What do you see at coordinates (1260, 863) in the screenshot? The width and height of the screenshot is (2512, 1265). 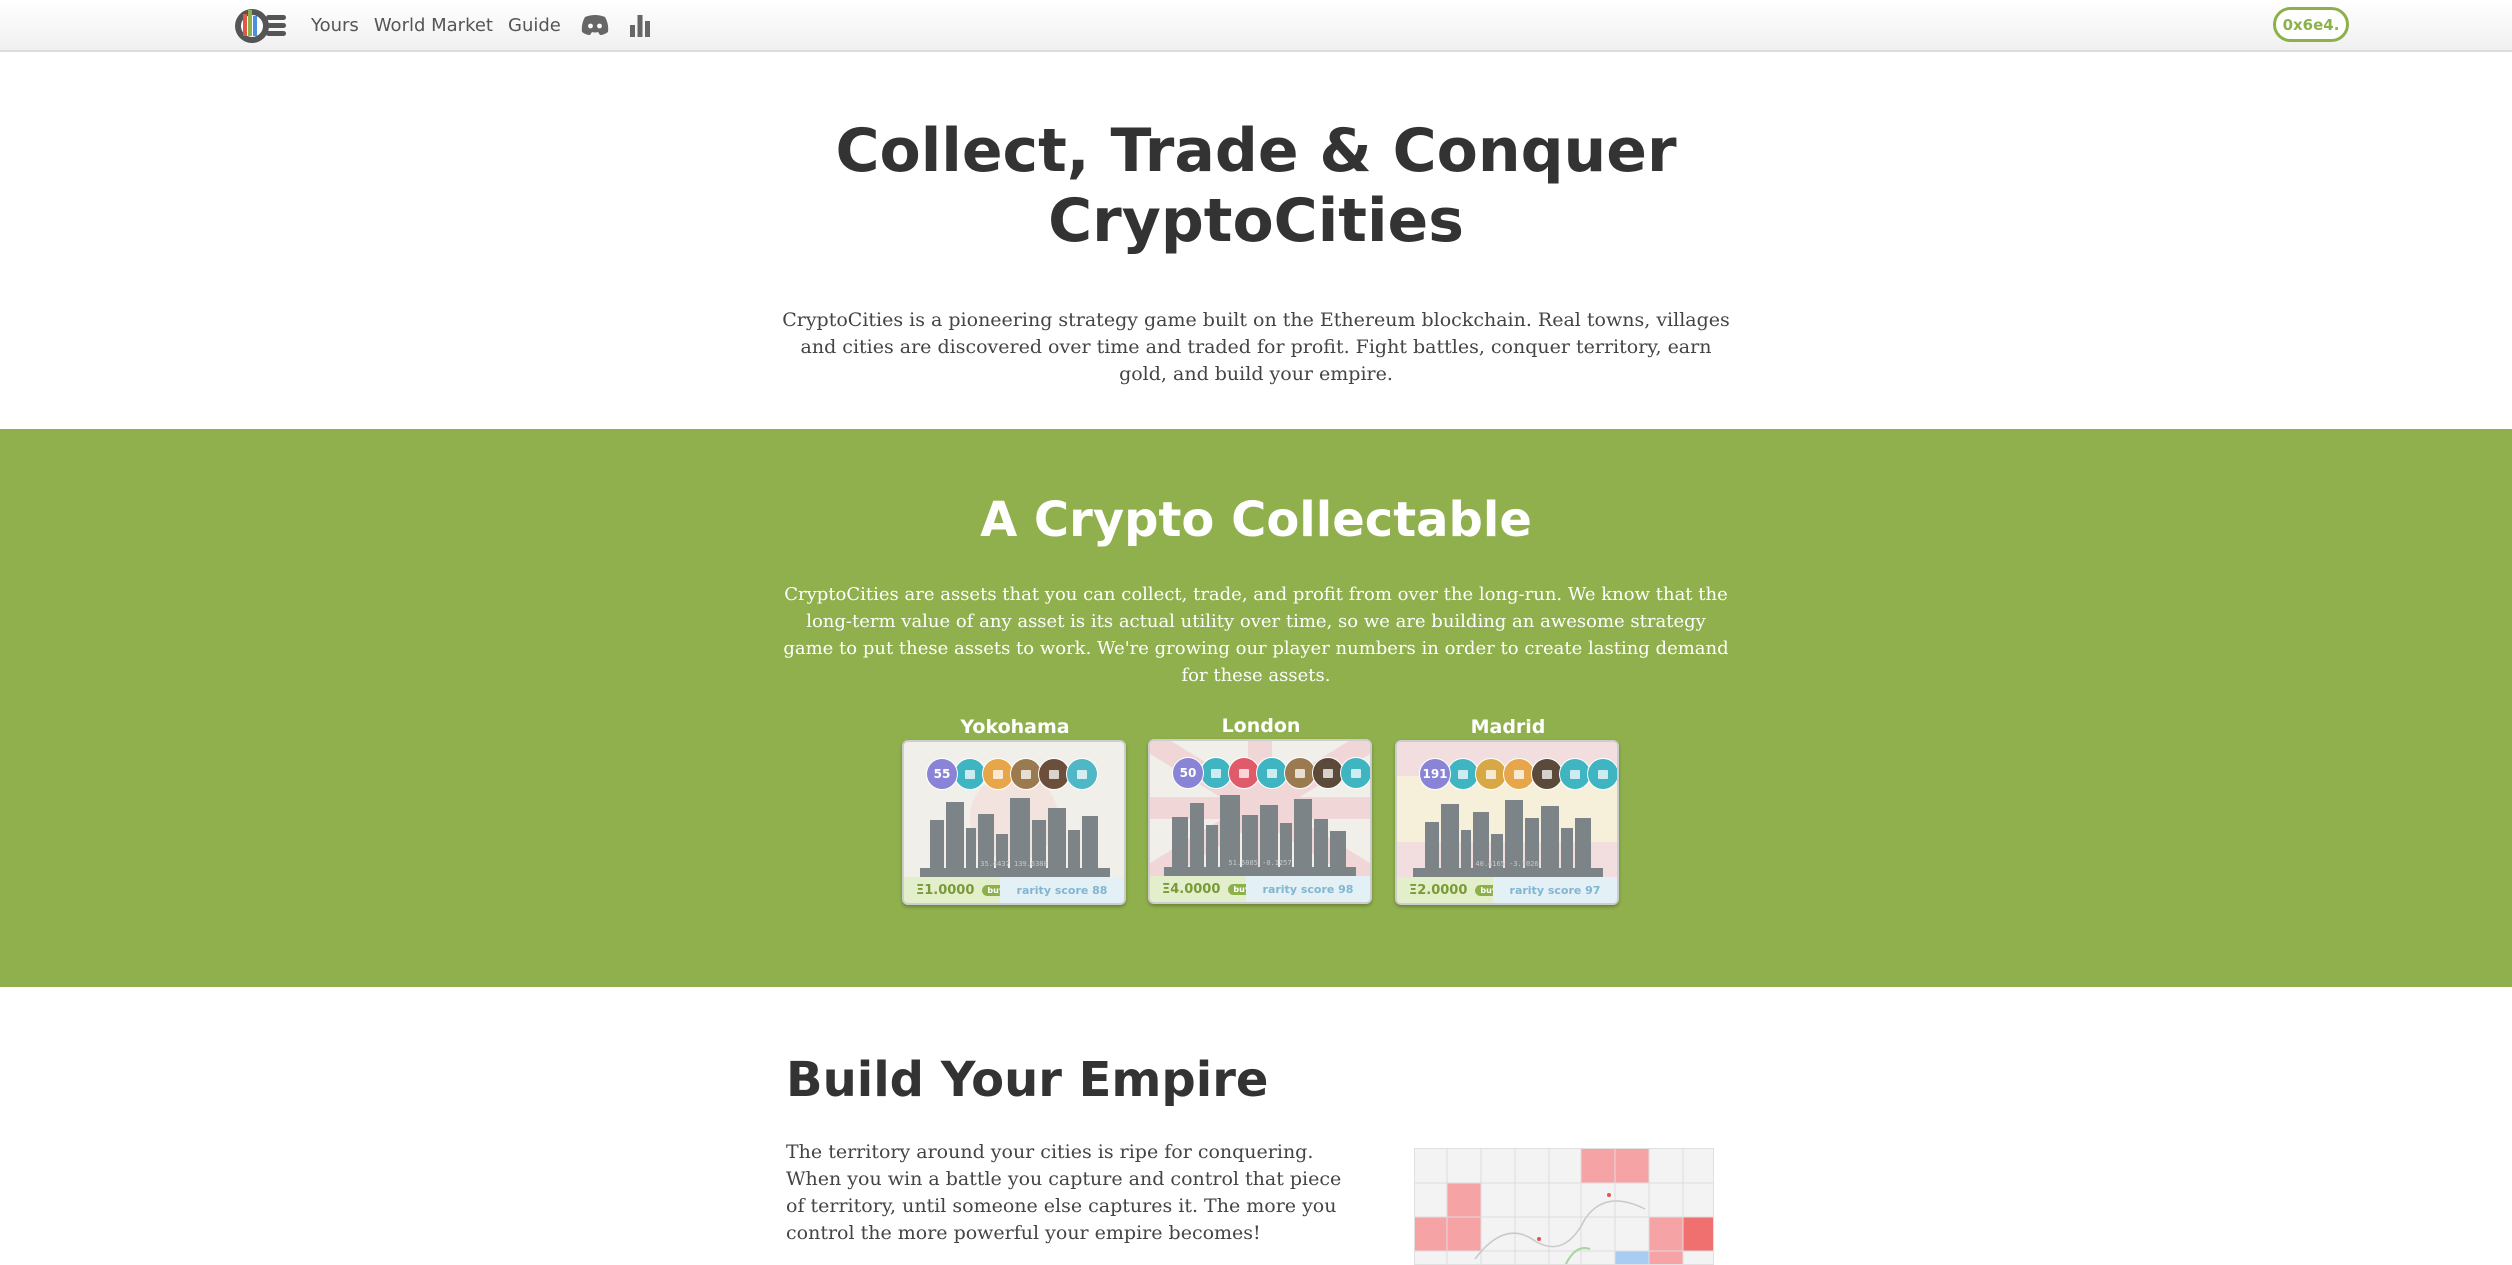 I see `city-coordinates: 51.5085 -0.1257` at bounding box center [1260, 863].